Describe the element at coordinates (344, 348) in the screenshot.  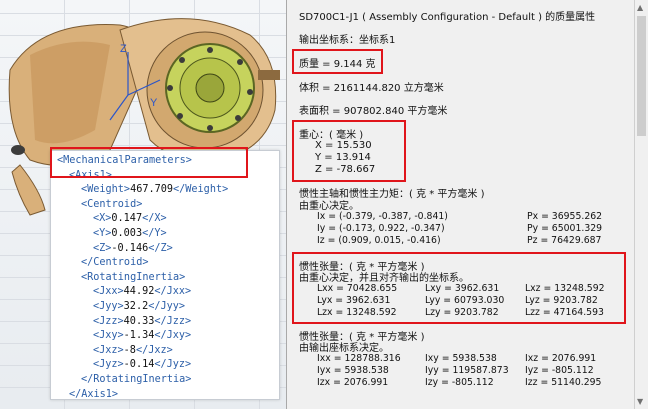
I see `inertia-tensor-output-subheader: 由输出座标系决定。` at that location.